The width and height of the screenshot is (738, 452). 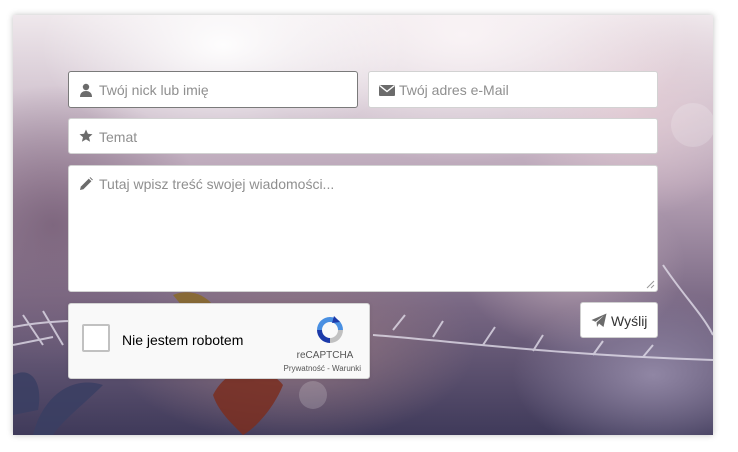 What do you see at coordinates (325, 355) in the screenshot?
I see `recaptcha-brand: reCAPTCHA` at bounding box center [325, 355].